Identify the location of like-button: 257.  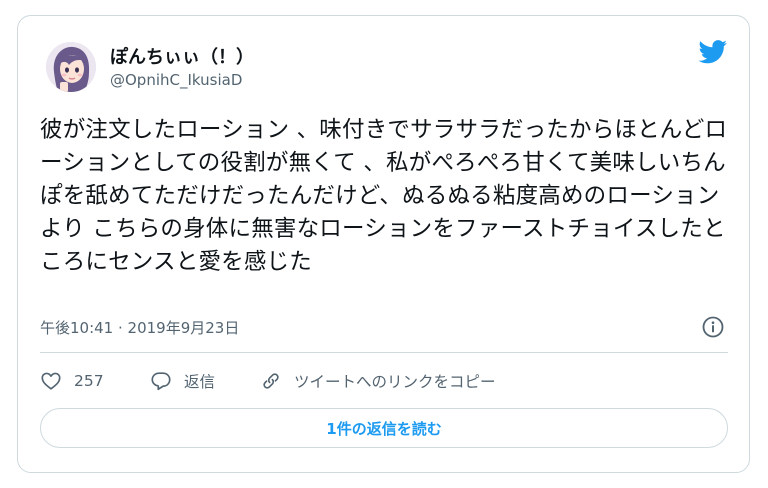
(72, 381).